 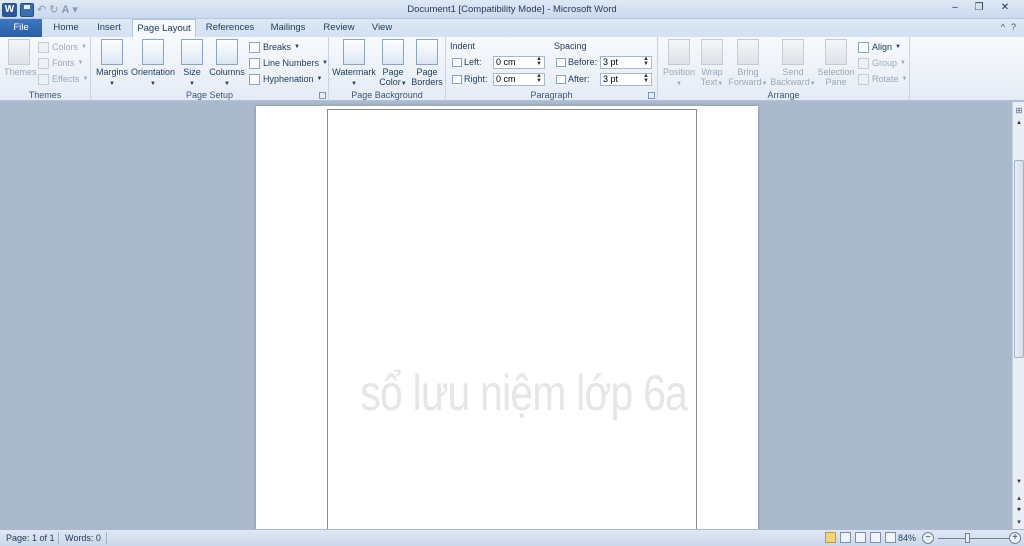 What do you see at coordinates (611, 62) in the screenshot?
I see `spacing-before-value: 3 pt` at bounding box center [611, 62].